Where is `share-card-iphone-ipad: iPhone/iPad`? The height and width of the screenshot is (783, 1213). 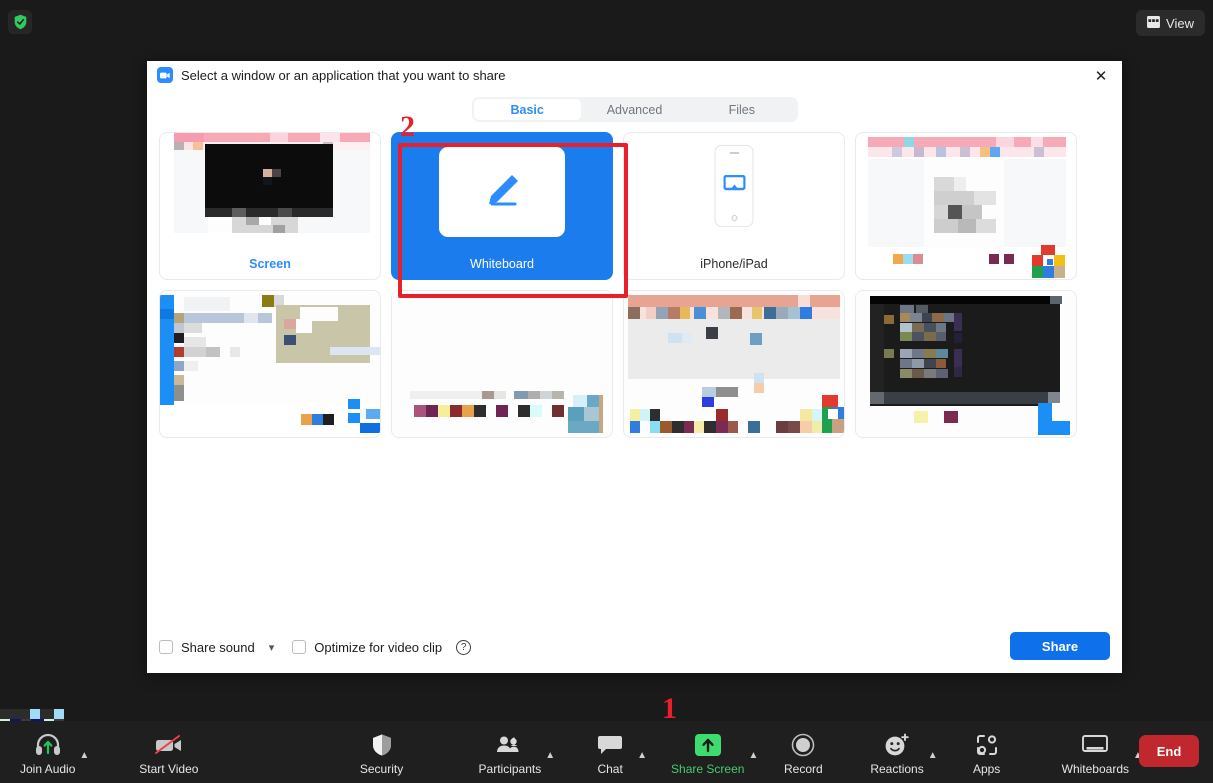
share-card-iphone-ipad: iPhone/iPad is located at coordinates (734, 206).